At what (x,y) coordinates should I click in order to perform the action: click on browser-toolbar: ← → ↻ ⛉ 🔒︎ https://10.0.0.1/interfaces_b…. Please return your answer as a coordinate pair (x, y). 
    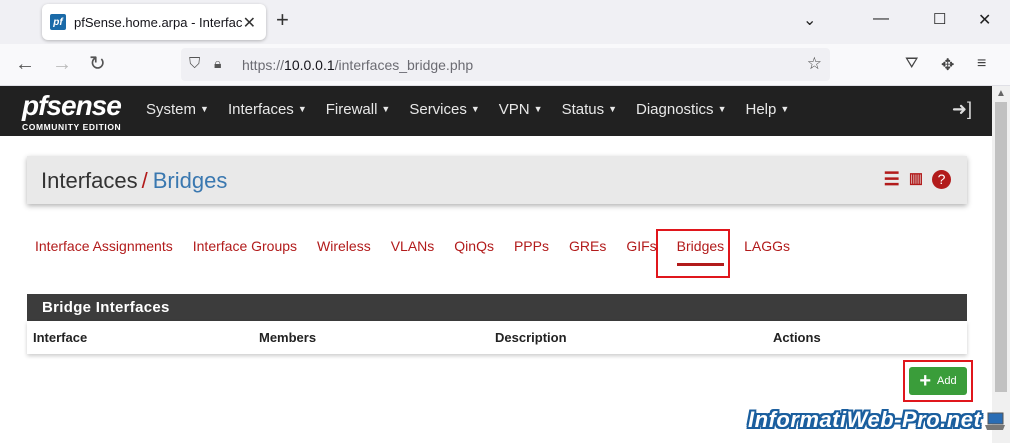
    Looking at the image, I should click on (505, 65).